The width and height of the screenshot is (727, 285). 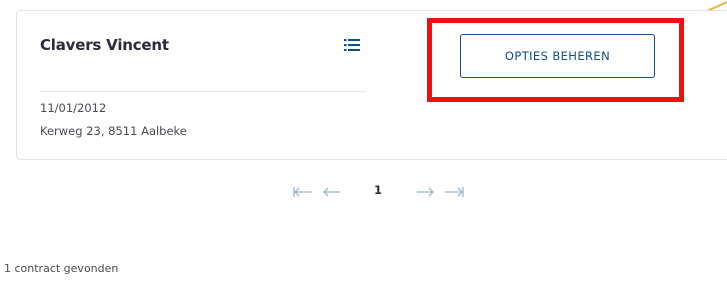 What do you see at coordinates (392, 193) in the screenshot?
I see `pagination: 1` at bounding box center [392, 193].